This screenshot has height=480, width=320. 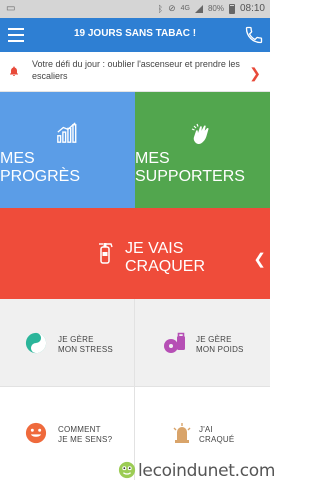 I want to click on silent-icon: ⊘, so click(x=172, y=8).